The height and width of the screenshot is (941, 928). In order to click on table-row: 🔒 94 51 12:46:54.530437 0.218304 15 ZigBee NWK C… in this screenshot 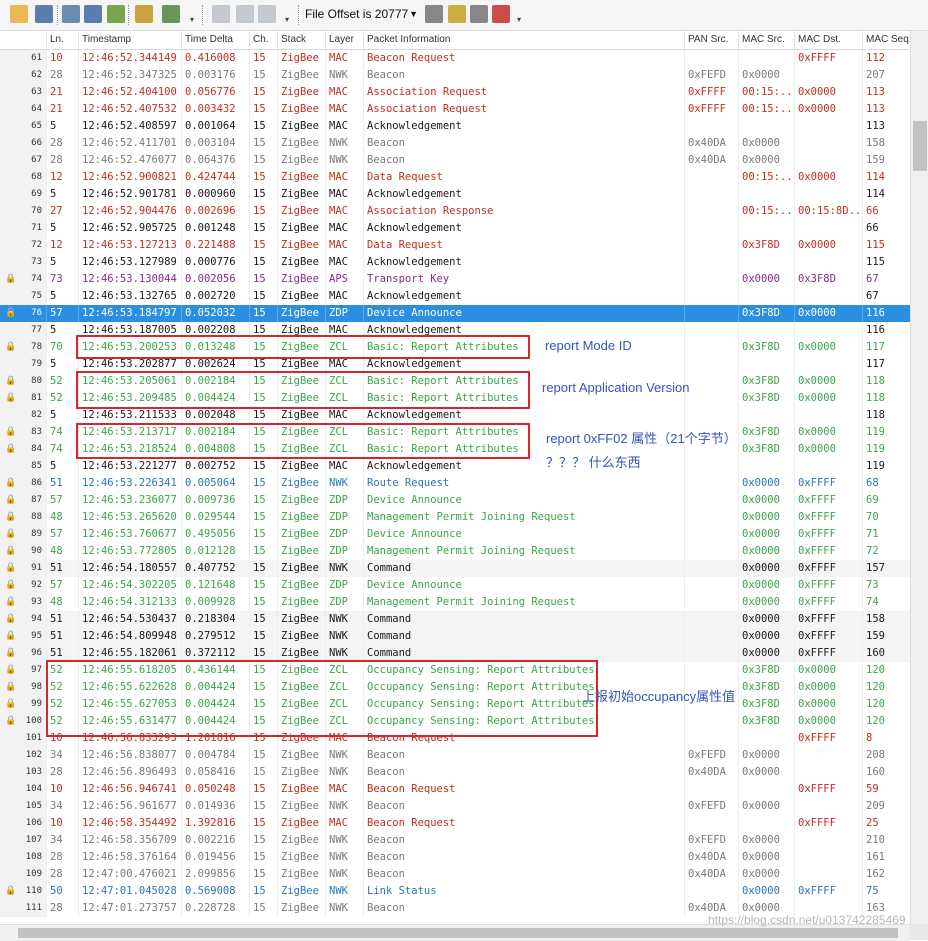, I will do `click(455, 619)`.